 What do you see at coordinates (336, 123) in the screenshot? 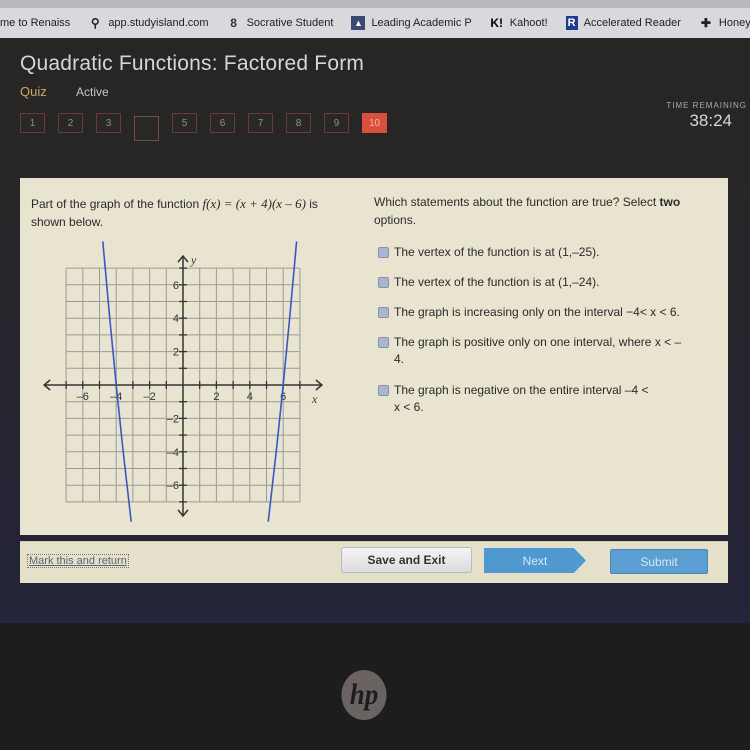
I see `question-tab-9: 9` at bounding box center [336, 123].